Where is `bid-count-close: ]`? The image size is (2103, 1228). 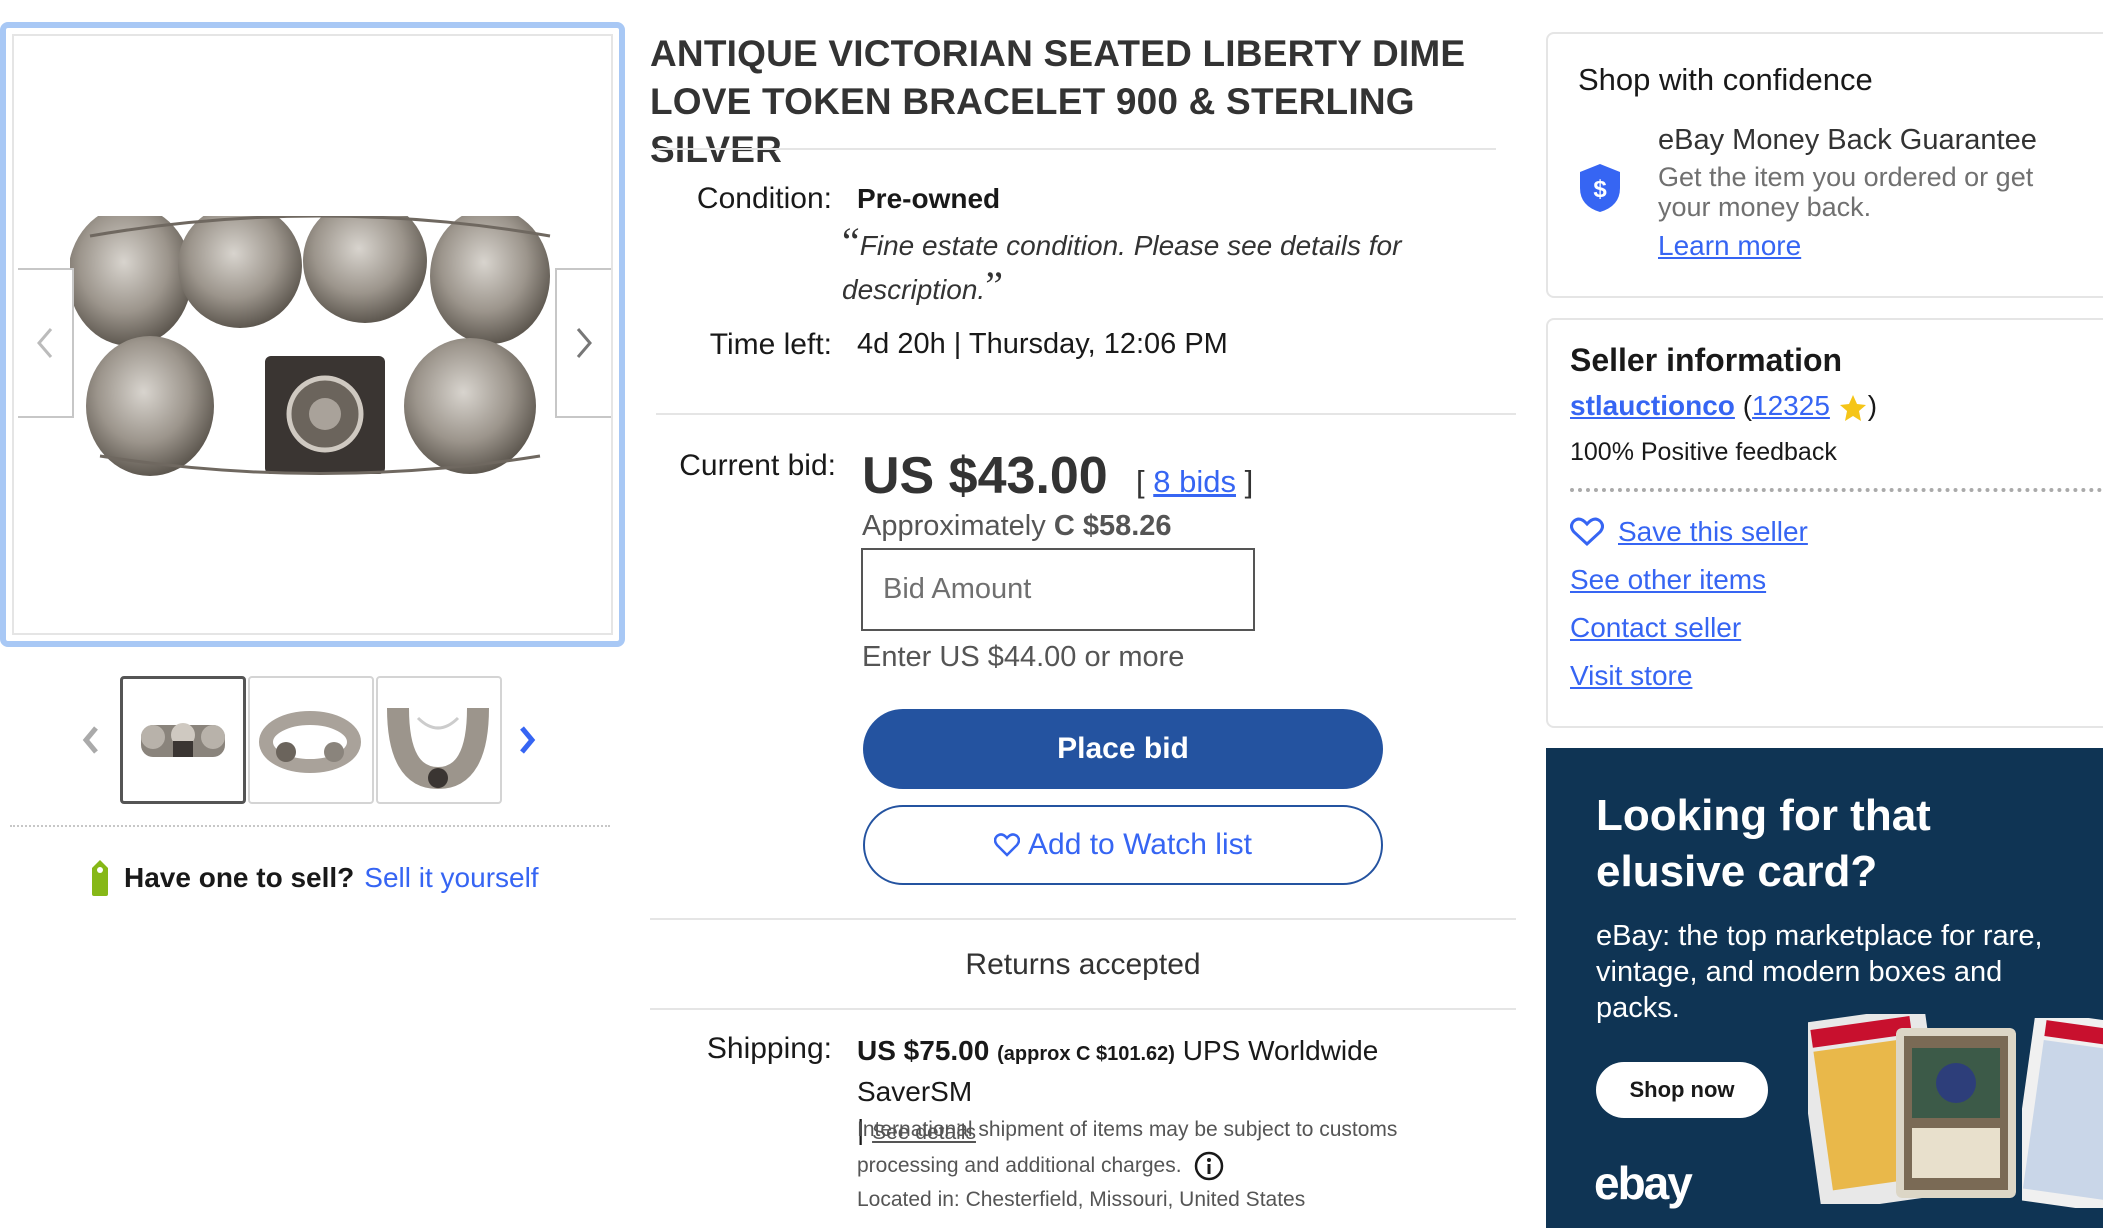
bid-count-close: ] is located at coordinates (1249, 481).